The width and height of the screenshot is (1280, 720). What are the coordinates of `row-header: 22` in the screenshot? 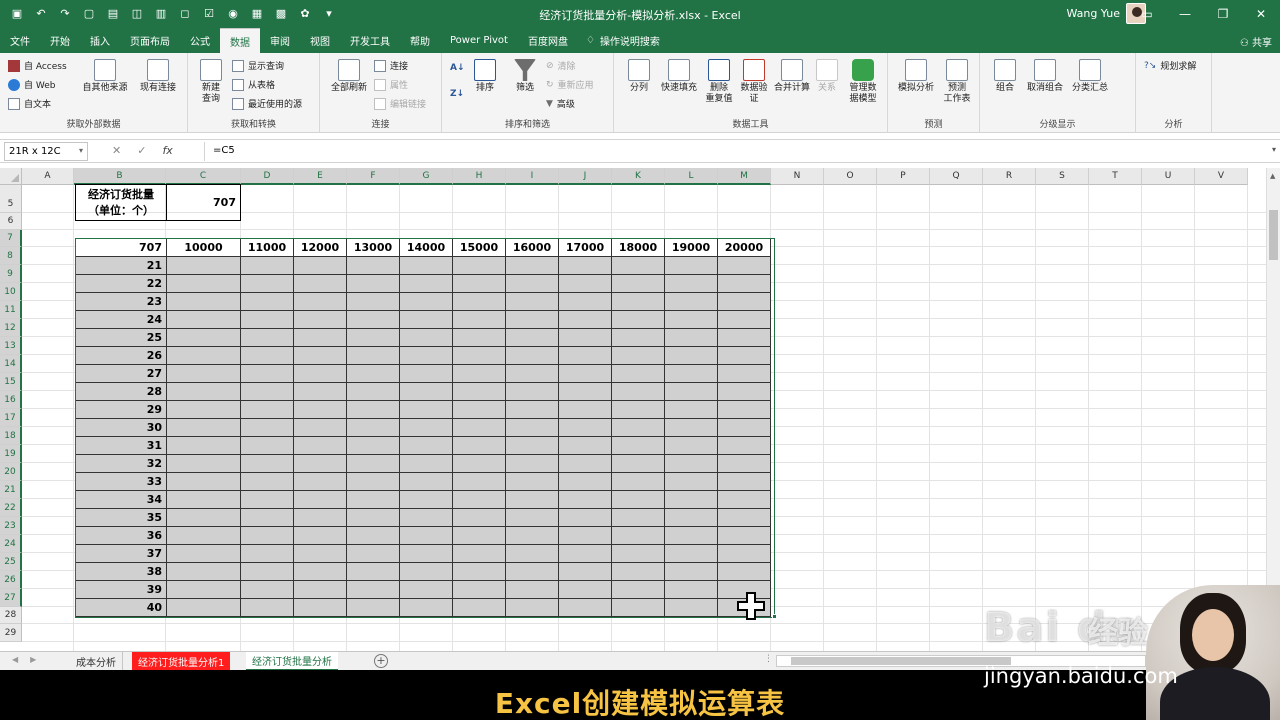 It's located at (11, 508).